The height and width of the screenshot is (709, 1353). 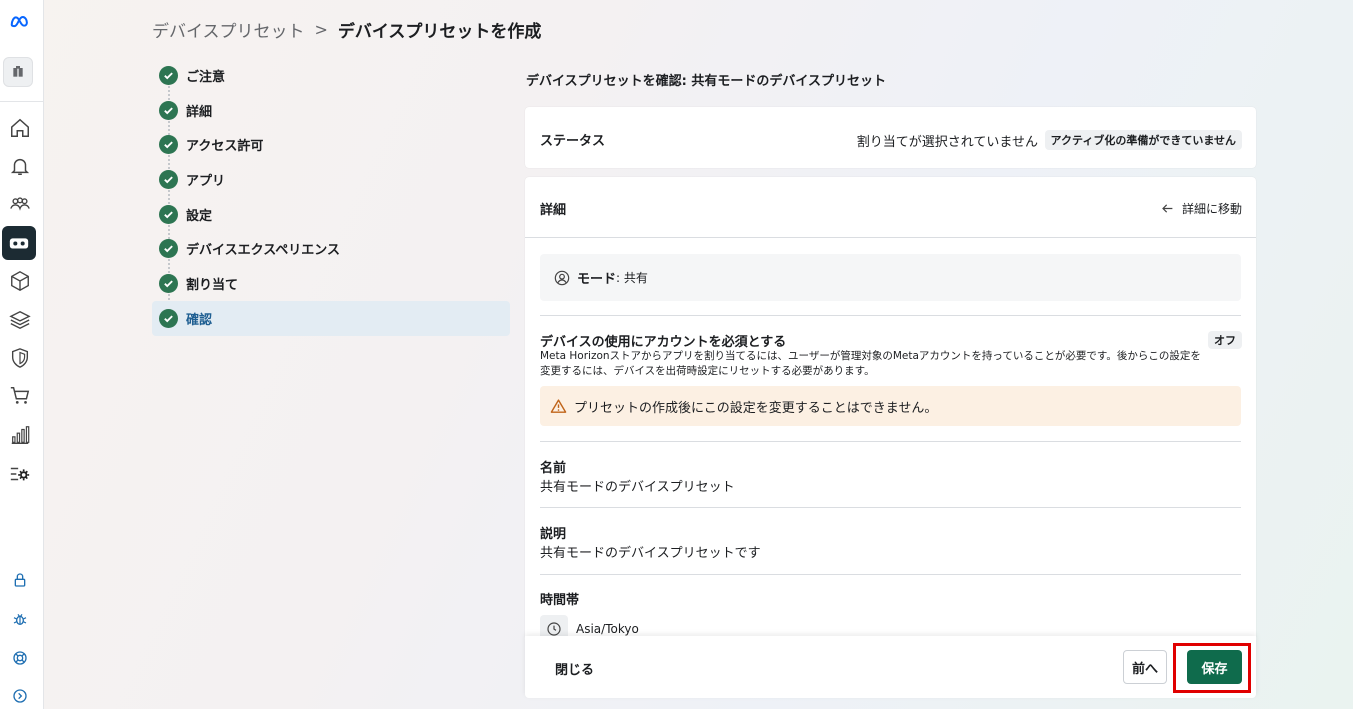 What do you see at coordinates (20, 358) in the screenshot?
I see `shield-icon` at bounding box center [20, 358].